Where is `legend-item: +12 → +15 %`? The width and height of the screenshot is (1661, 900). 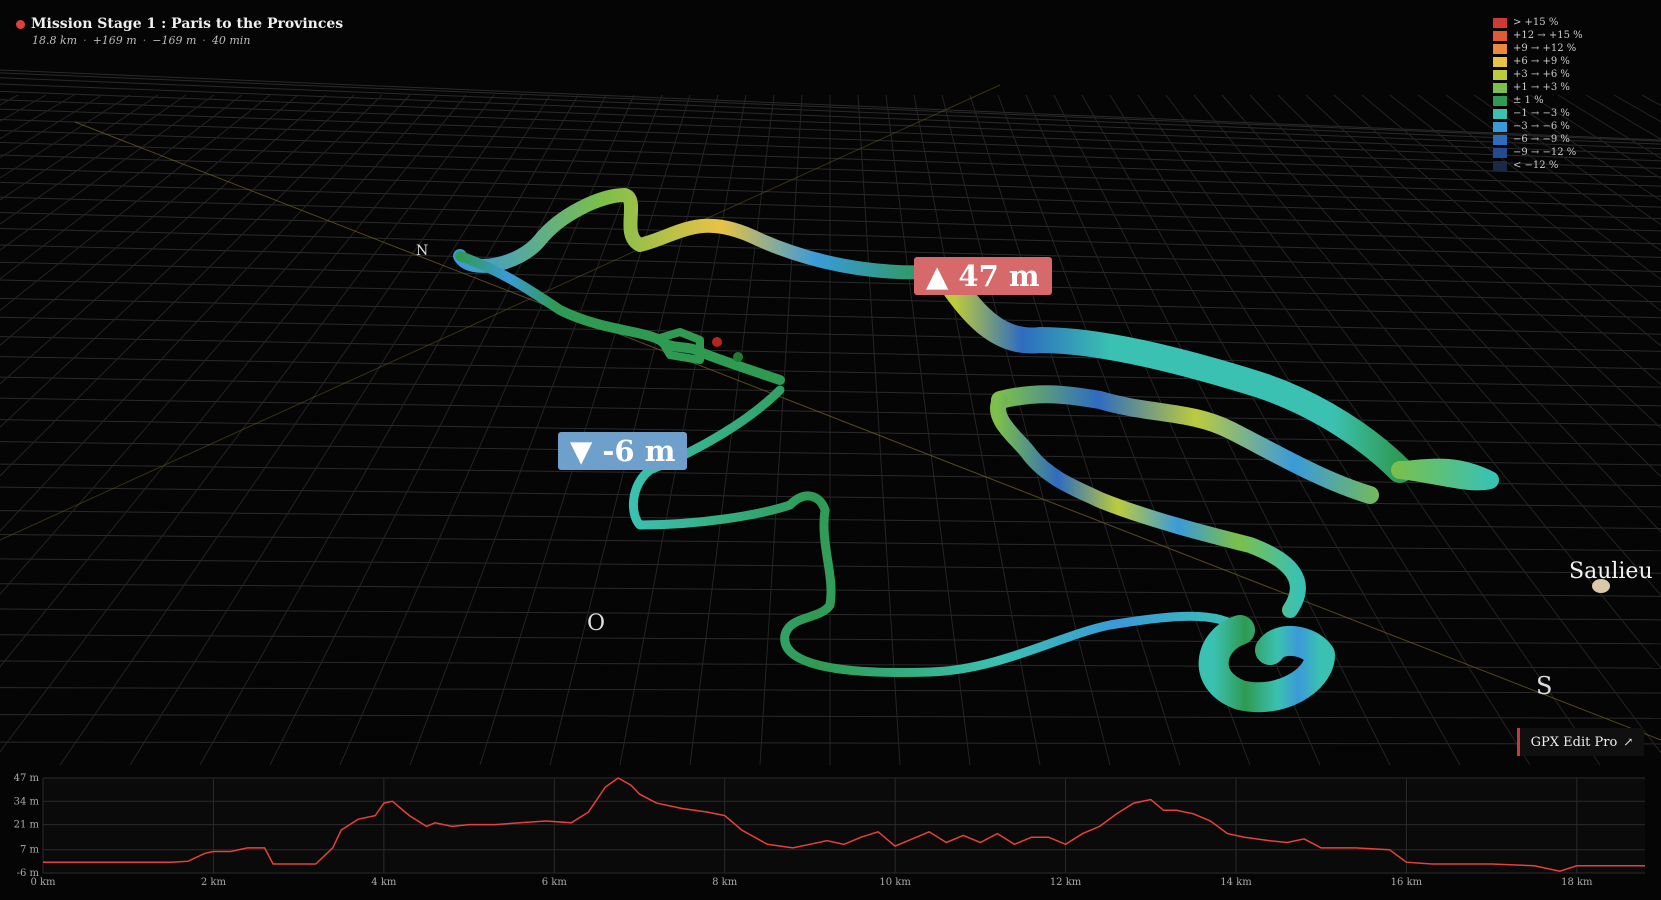 legend-item: +12 → +15 % is located at coordinates (1538, 35).